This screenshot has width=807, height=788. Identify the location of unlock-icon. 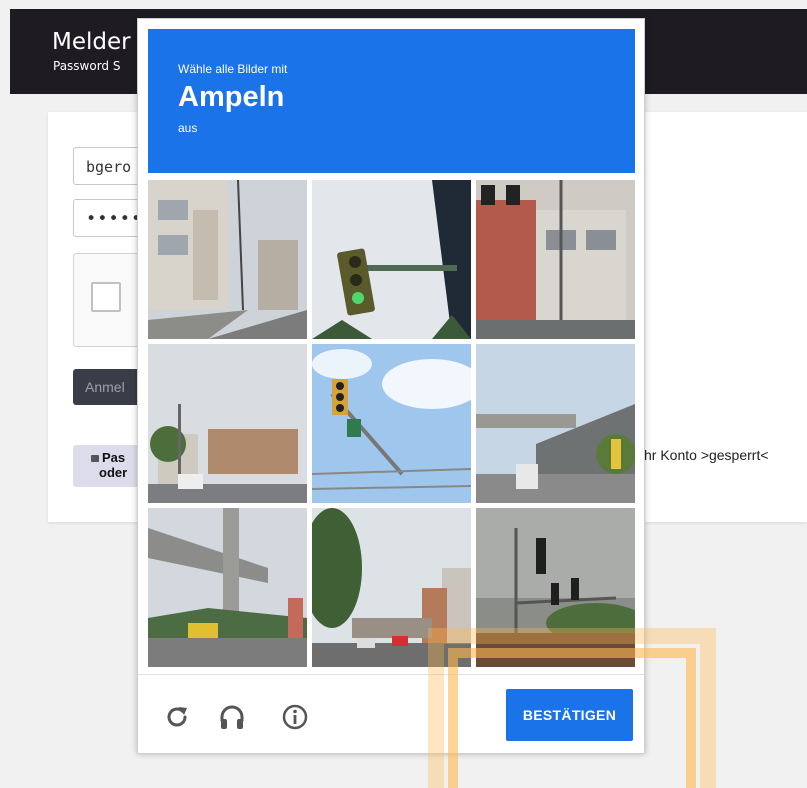
(95, 458).